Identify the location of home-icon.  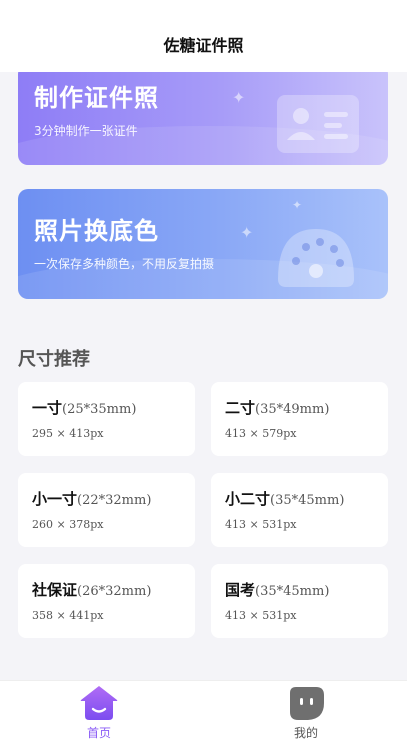
(99, 703).